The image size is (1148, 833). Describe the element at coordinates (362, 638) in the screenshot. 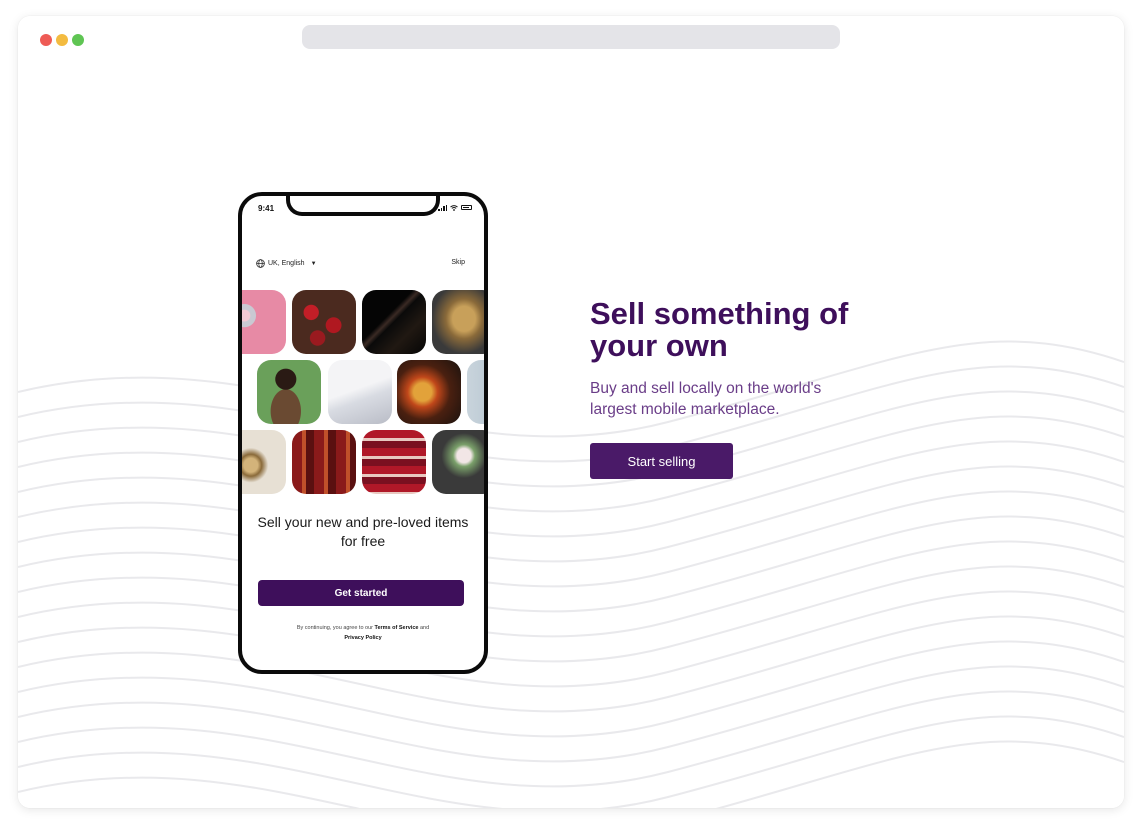

I see `privacy-link: Privacy Policy` at that location.